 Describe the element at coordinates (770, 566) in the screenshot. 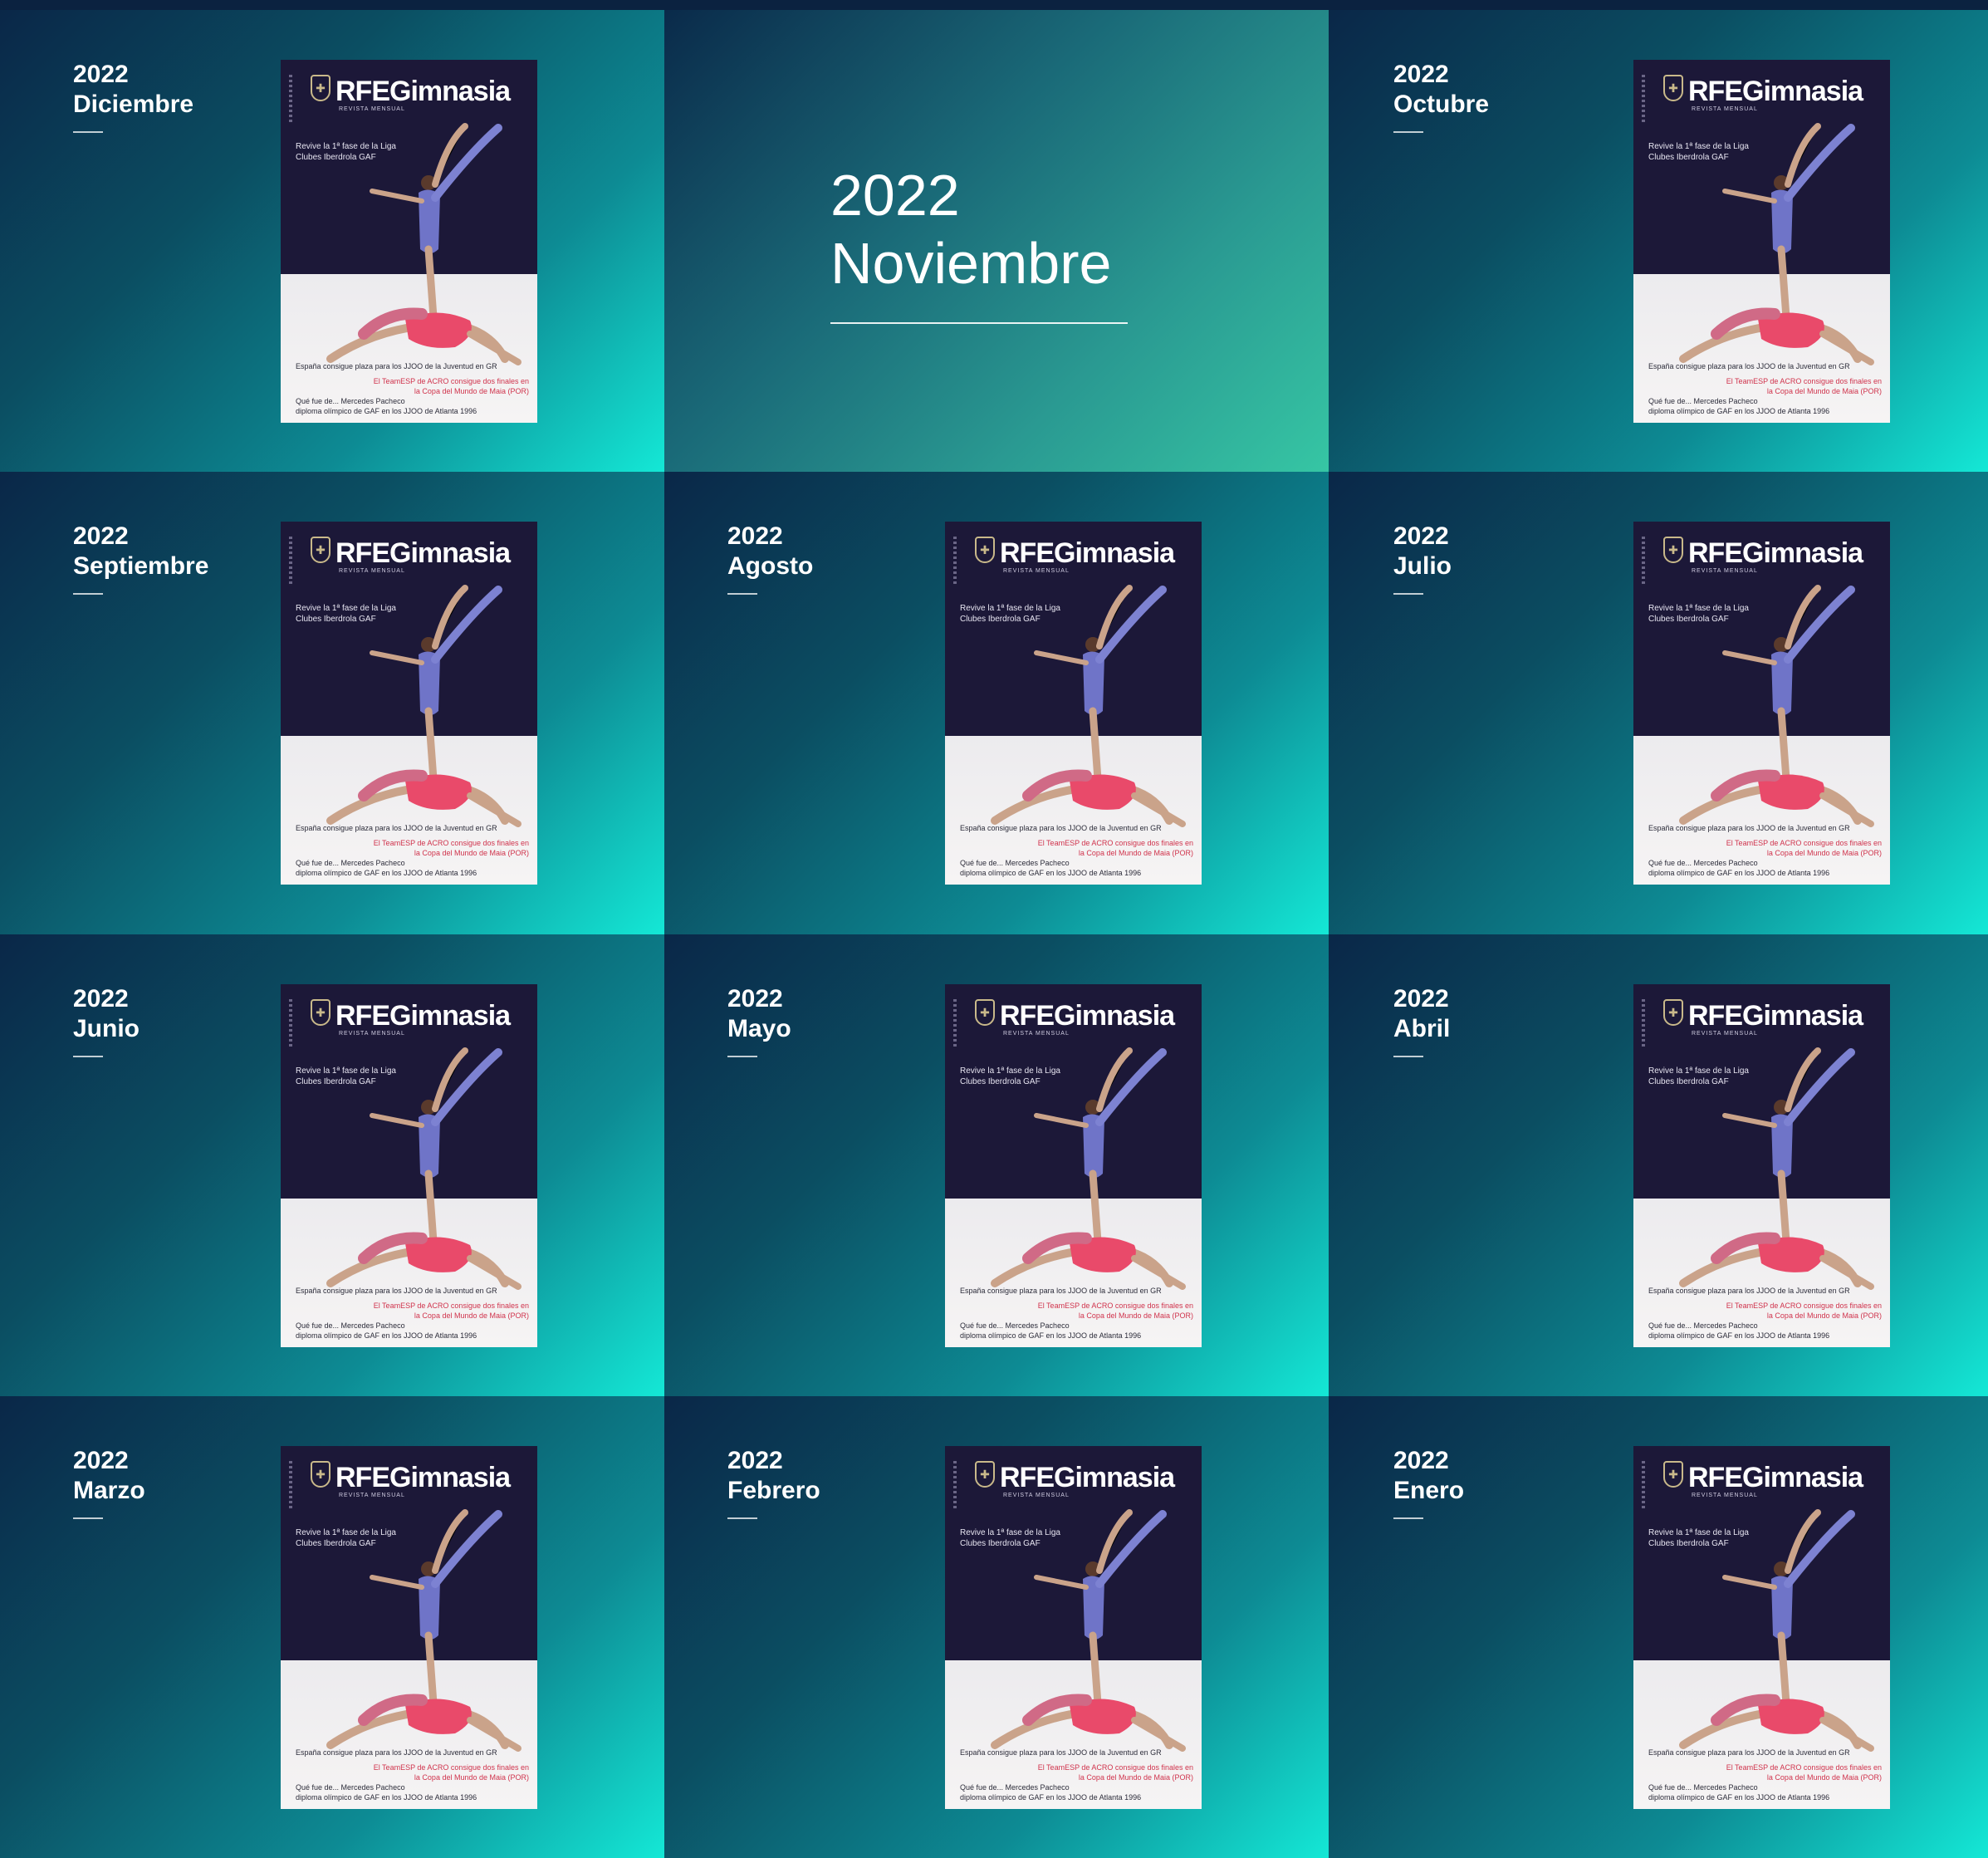

I see `issue-month: Agosto` at that location.